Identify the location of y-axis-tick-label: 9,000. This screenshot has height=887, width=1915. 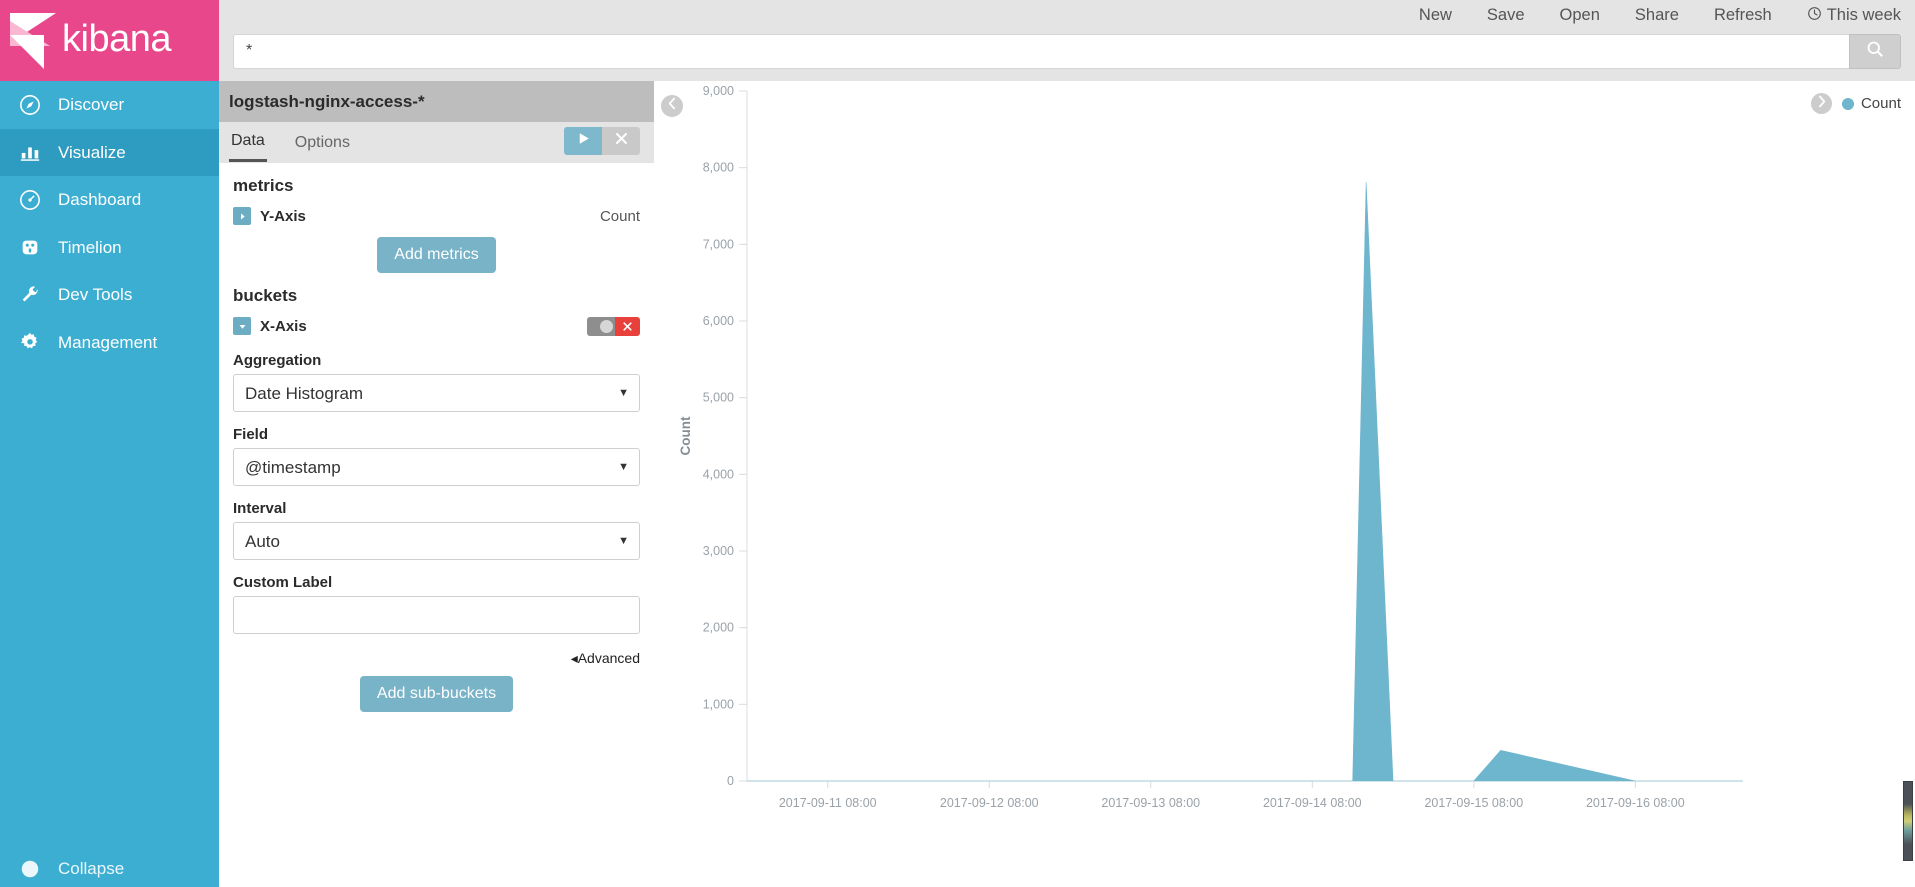
(718, 91).